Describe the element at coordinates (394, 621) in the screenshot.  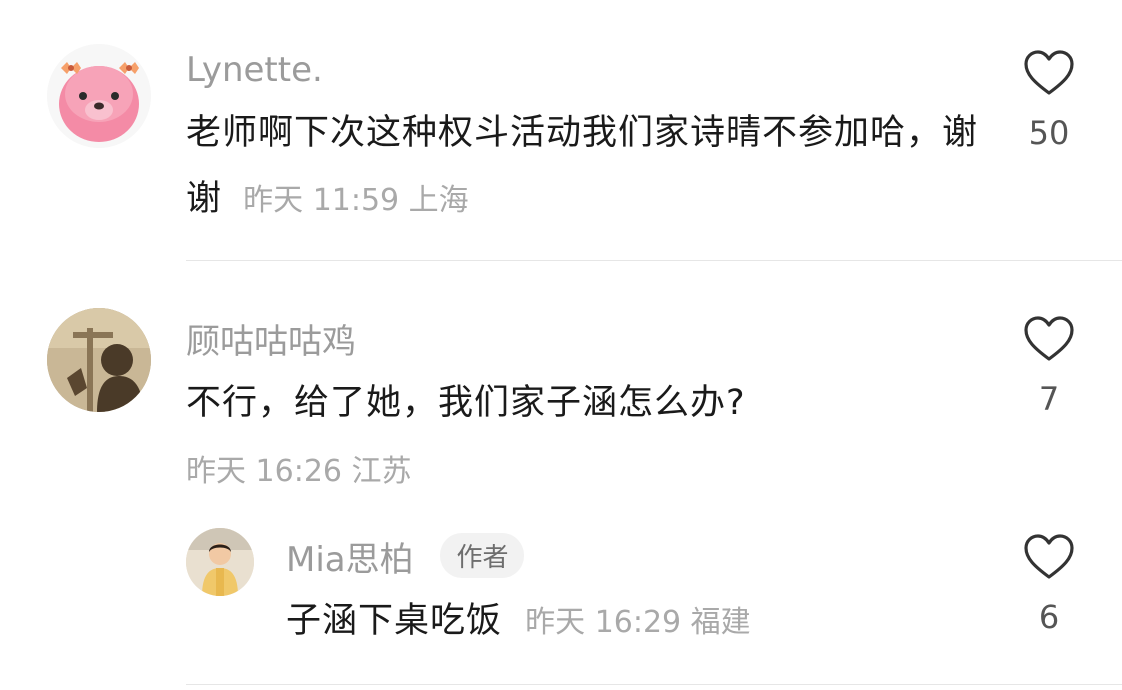
I see `reply-text: 子涵下桌吃饭` at that location.